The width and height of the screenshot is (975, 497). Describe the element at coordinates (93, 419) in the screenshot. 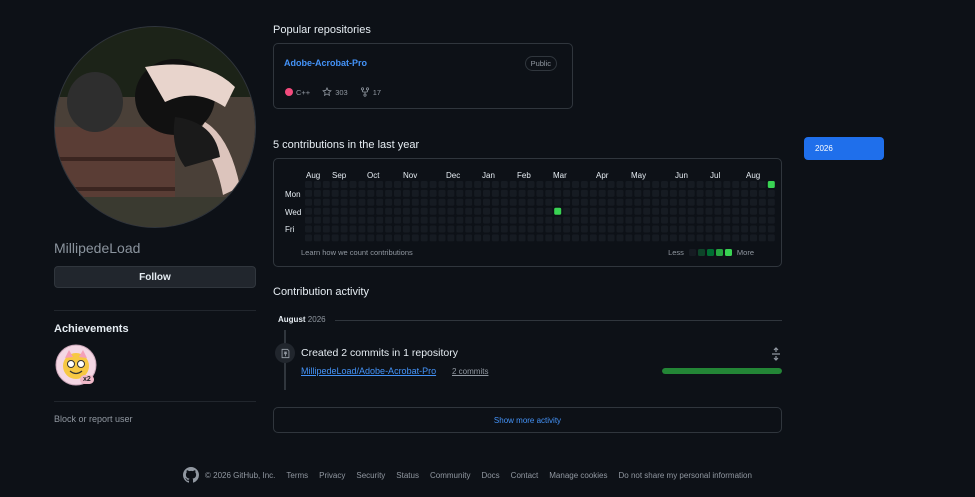

I see `block-report-link: Block or report user` at that location.